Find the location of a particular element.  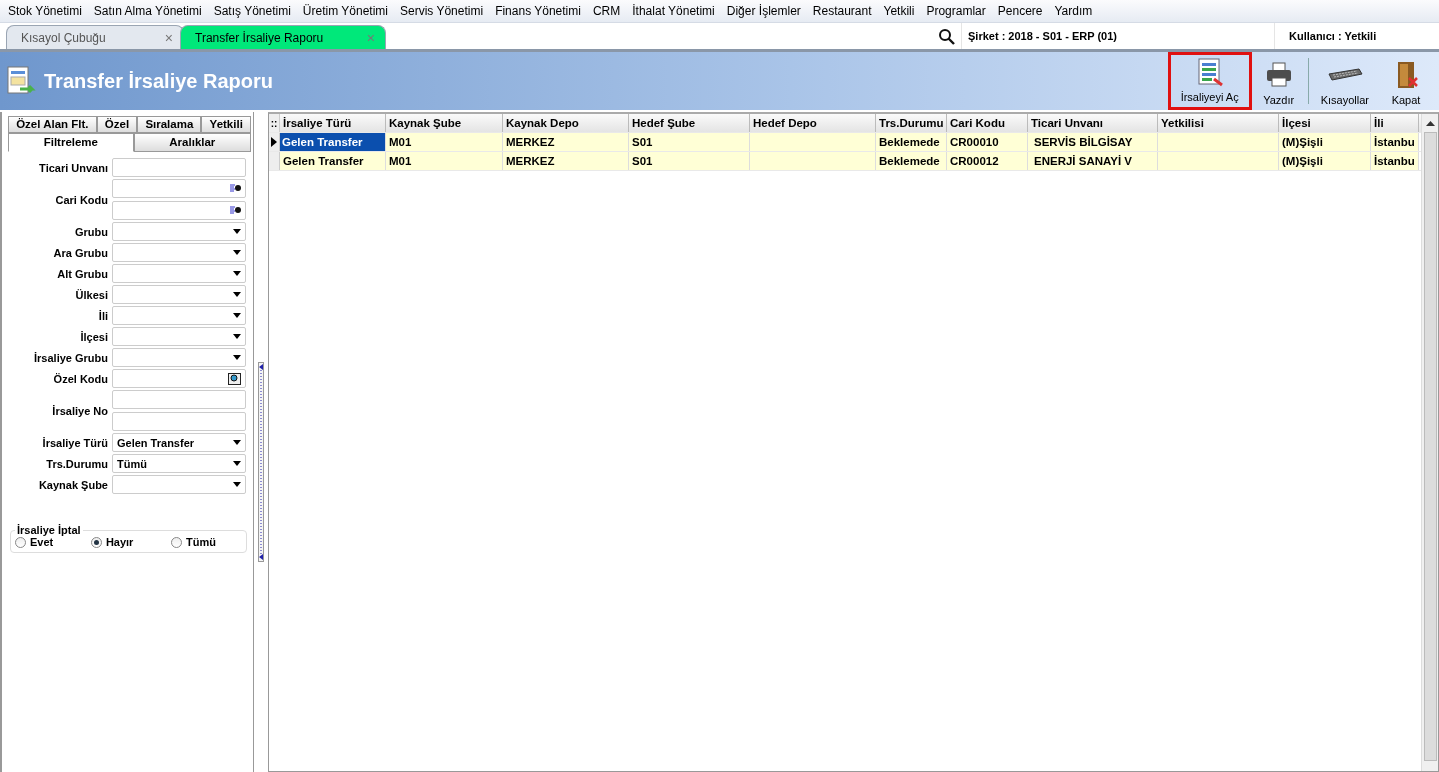

column-header: Ticari Unvanı is located at coordinates (1093, 123).